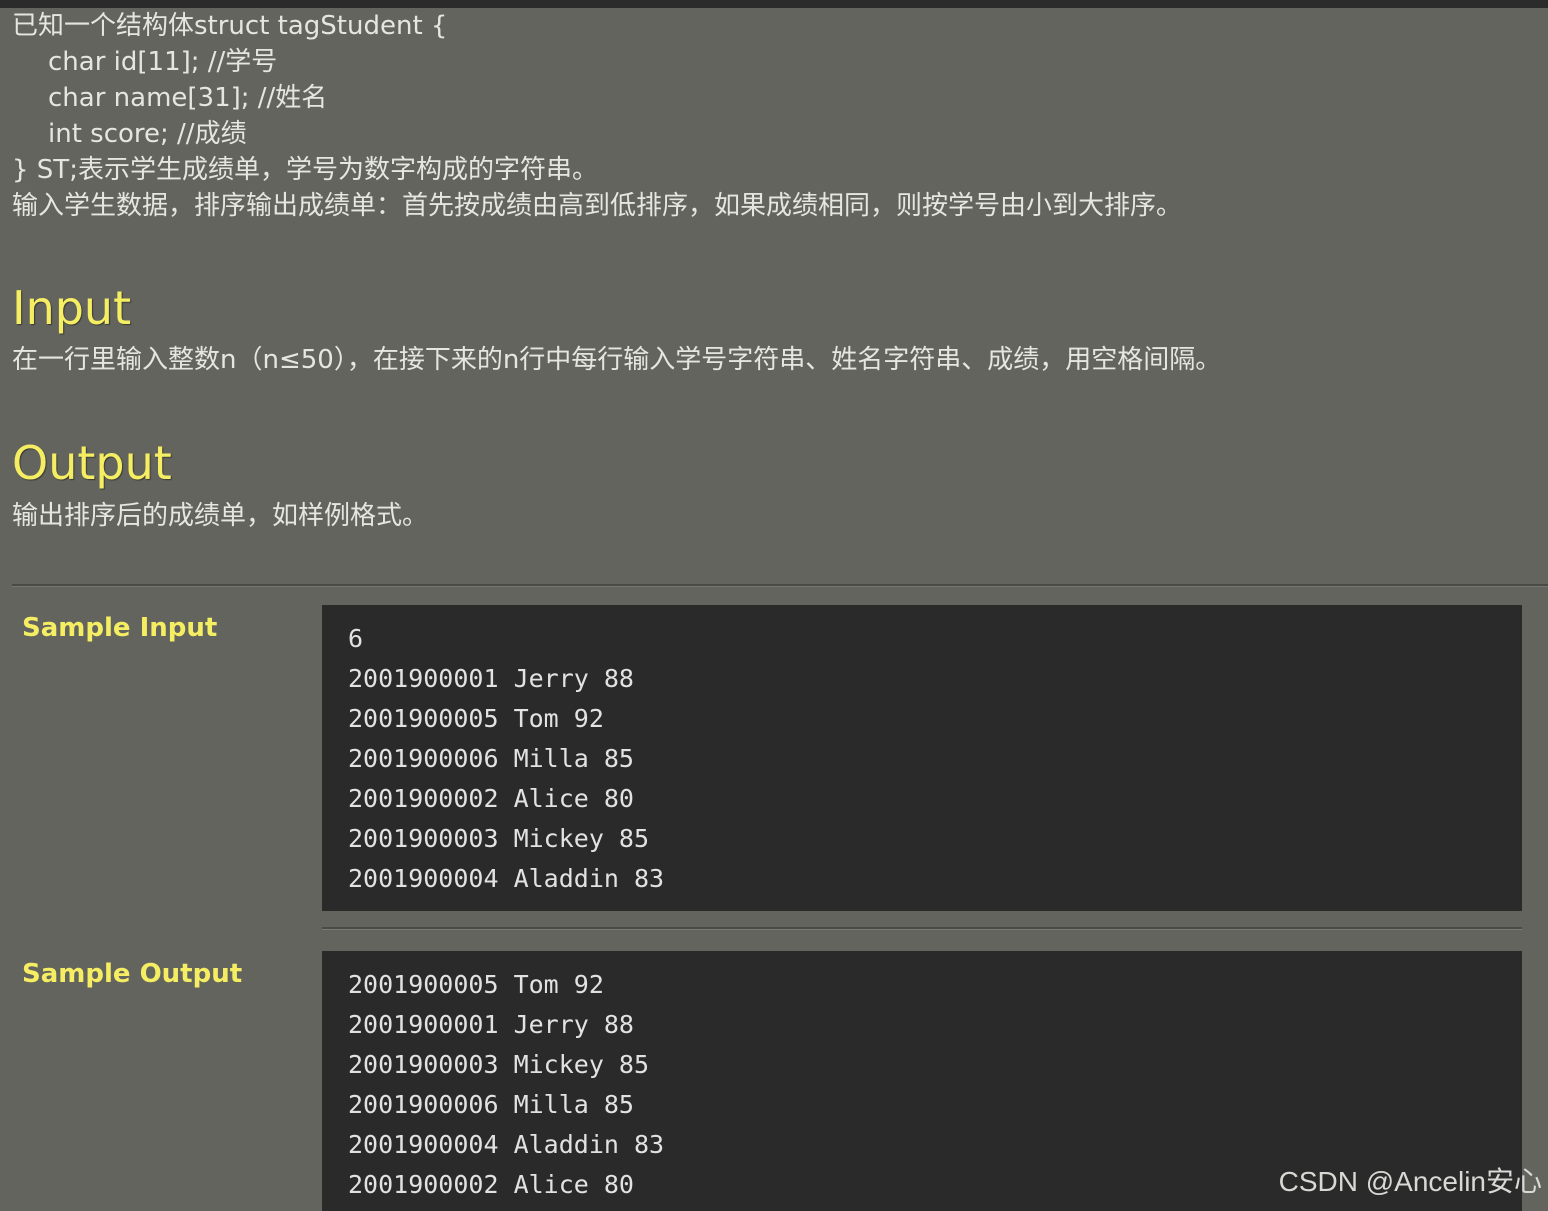 The width and height of the screenshot is (1548, 1211). What do you see at coordinates (120, 628) in the screenshot?
I see `sample-input-label: Sample Input` at bounding box center [120, 628].